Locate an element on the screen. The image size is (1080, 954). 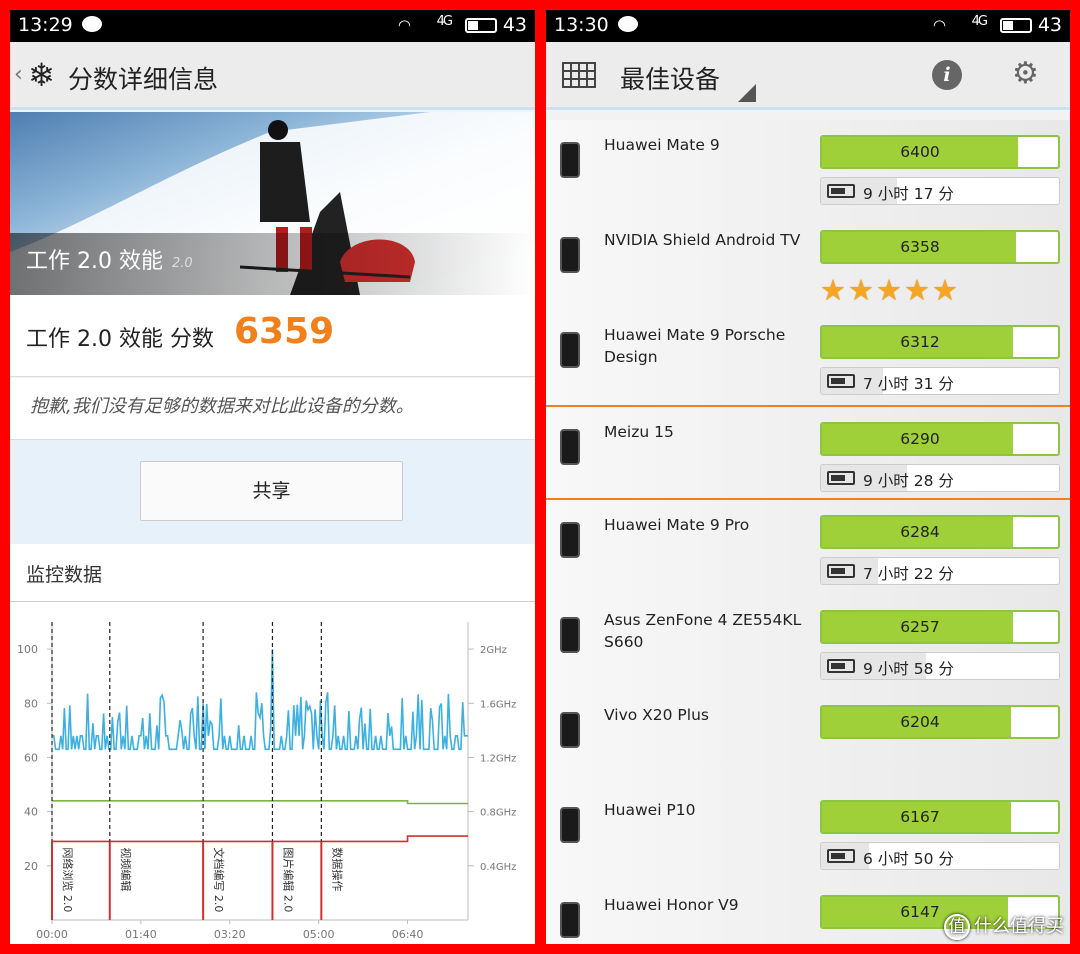
score-bar: 6400 is located at coordinates (940, 152).